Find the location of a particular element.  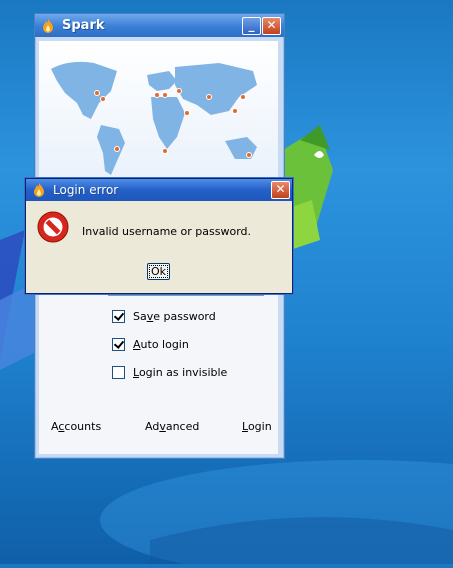

advanced-link: Advanced is located at coordinates (172, 426).